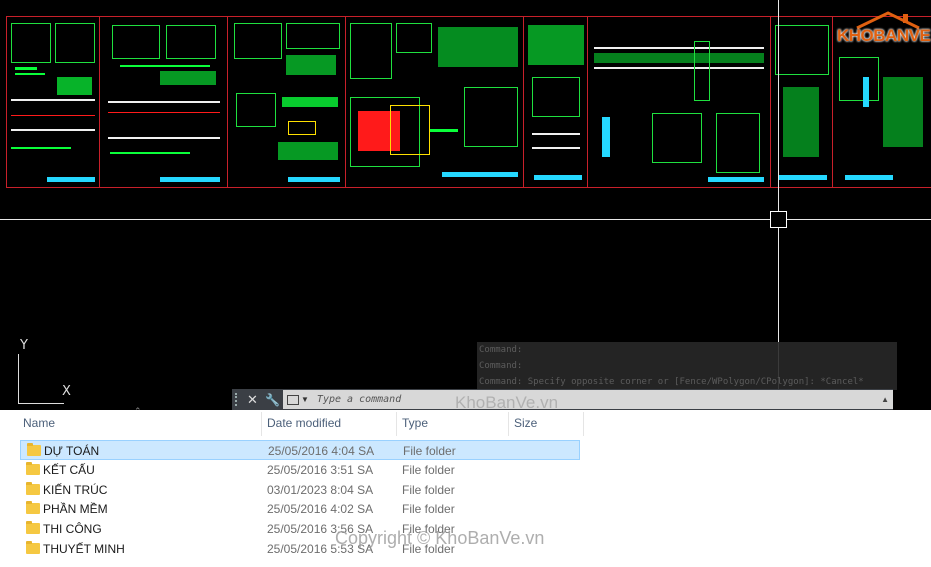 The image size is (931, 567). Describe the element at coordinates (272, 400) in the screenshot. I see `wrench-icon: 🔧` at that location.